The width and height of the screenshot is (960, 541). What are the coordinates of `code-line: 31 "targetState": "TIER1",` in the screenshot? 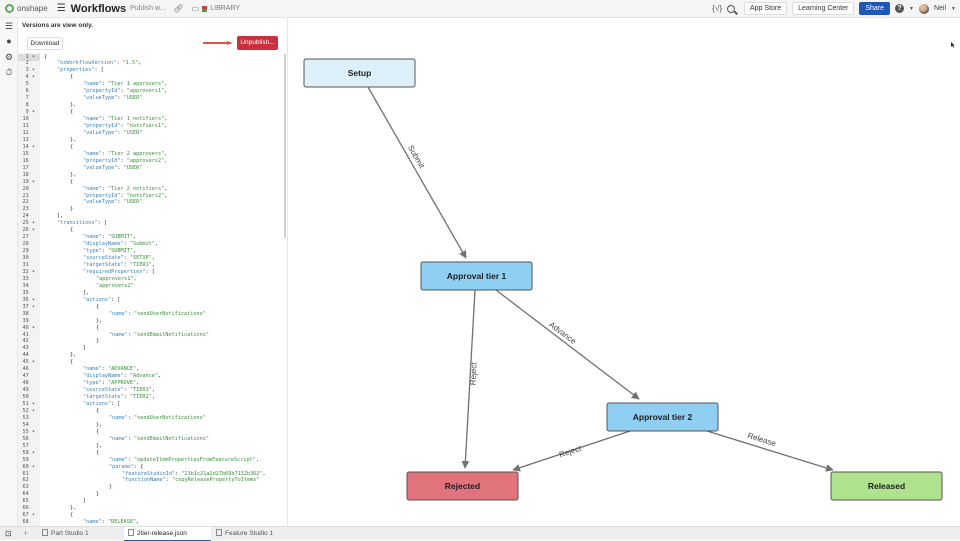 It's located at (148, 265).